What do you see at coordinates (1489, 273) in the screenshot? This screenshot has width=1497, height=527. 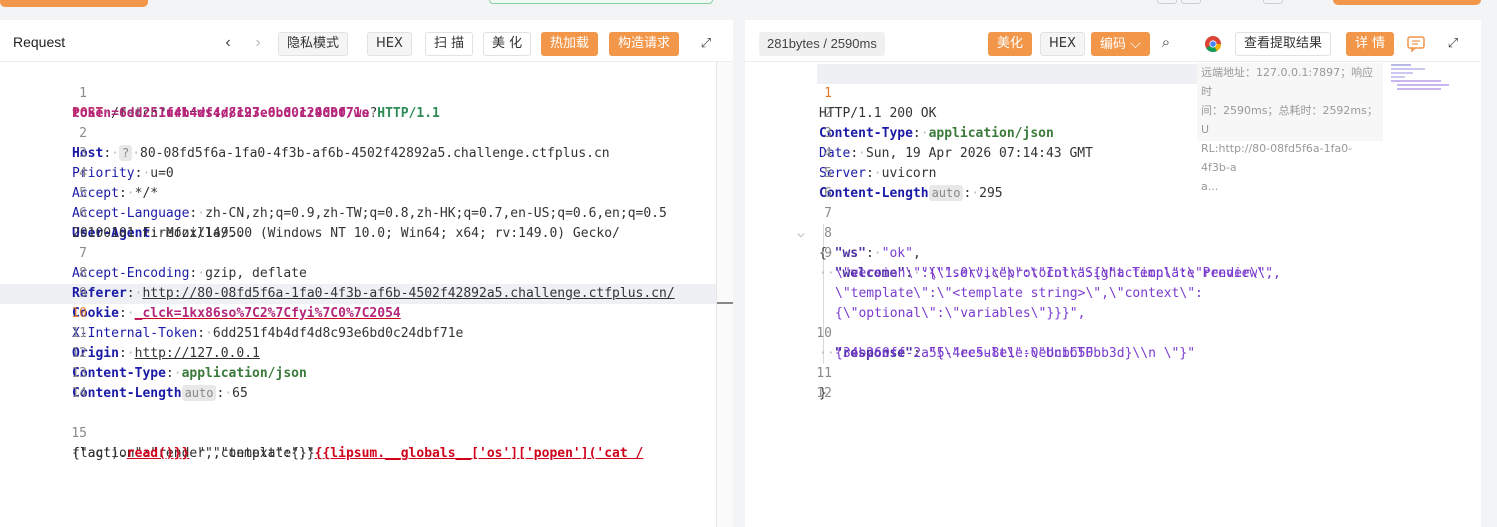 I see `right-gutter` at bounding box center [1489, 273].